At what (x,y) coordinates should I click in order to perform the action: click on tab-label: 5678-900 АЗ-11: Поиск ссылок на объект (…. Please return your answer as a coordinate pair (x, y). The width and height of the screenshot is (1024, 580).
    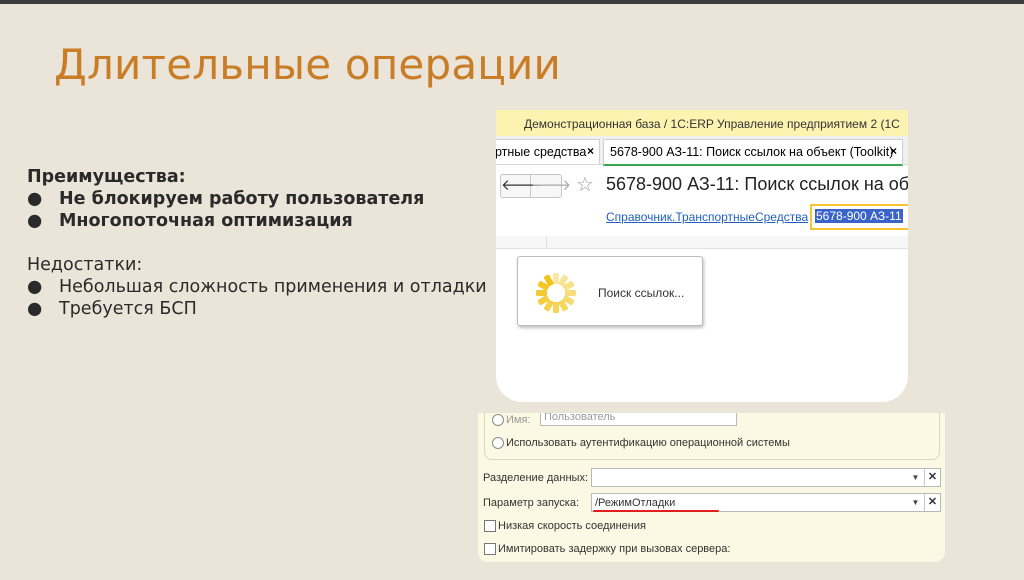
    Looking at the image, I should click on (752, 152).